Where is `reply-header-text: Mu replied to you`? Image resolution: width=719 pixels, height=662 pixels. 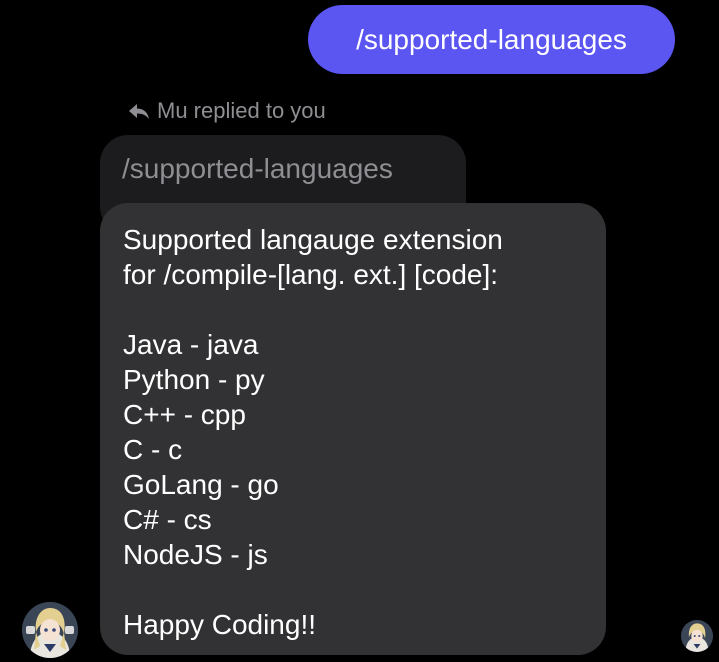
reply-header-text: Mu replied to you is located at coordinates (241, 110).